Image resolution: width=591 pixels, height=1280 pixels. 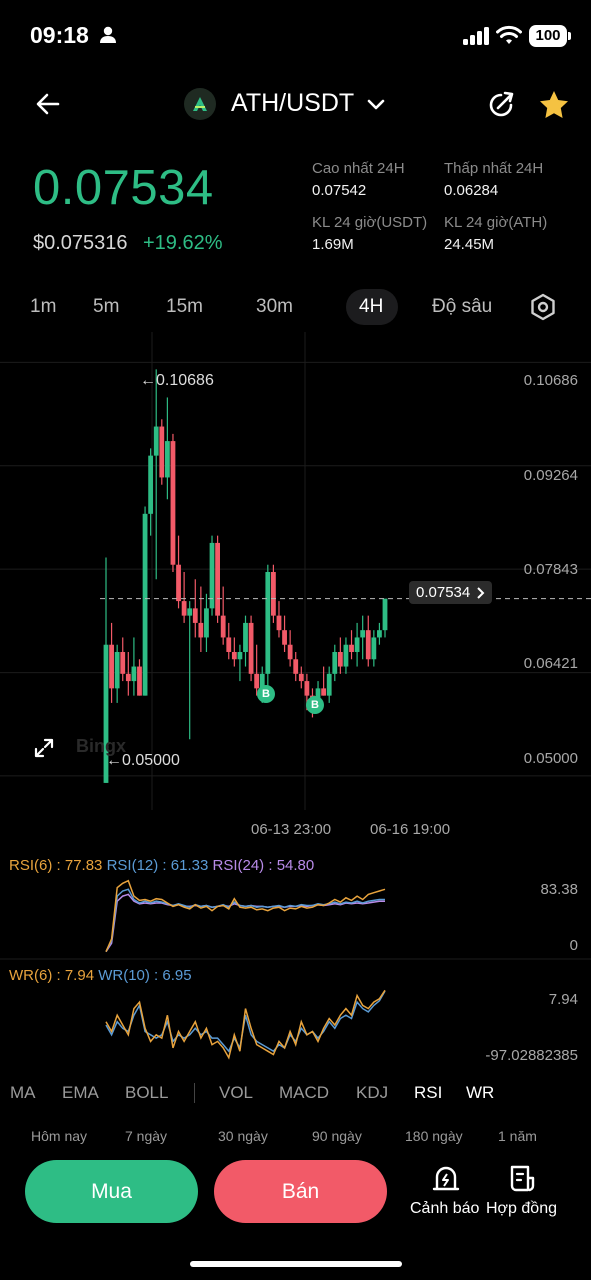 What do you see at coordinates (434, 1136) in the screenshot?
I see `range-tab-180d: 180 ngày` at bounding box center [434, 1136].